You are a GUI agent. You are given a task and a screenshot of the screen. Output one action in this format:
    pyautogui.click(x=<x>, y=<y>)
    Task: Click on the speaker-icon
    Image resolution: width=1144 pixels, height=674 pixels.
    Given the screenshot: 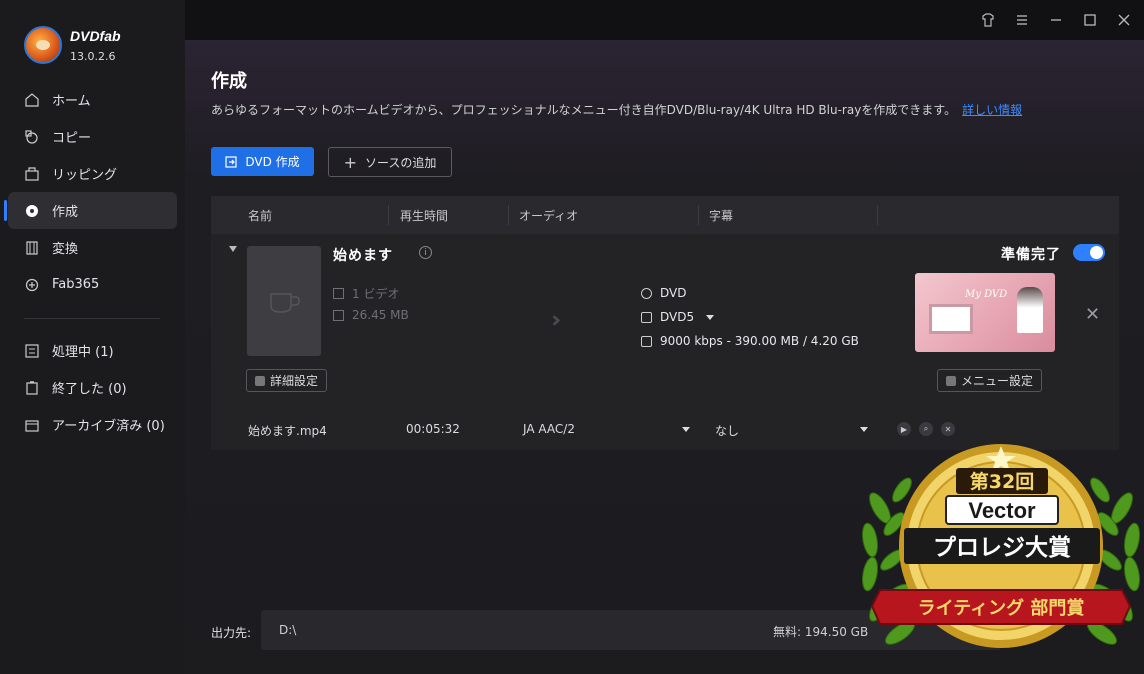 What is the action you would take?
    pyautogui.click(x=260, y=380)
    